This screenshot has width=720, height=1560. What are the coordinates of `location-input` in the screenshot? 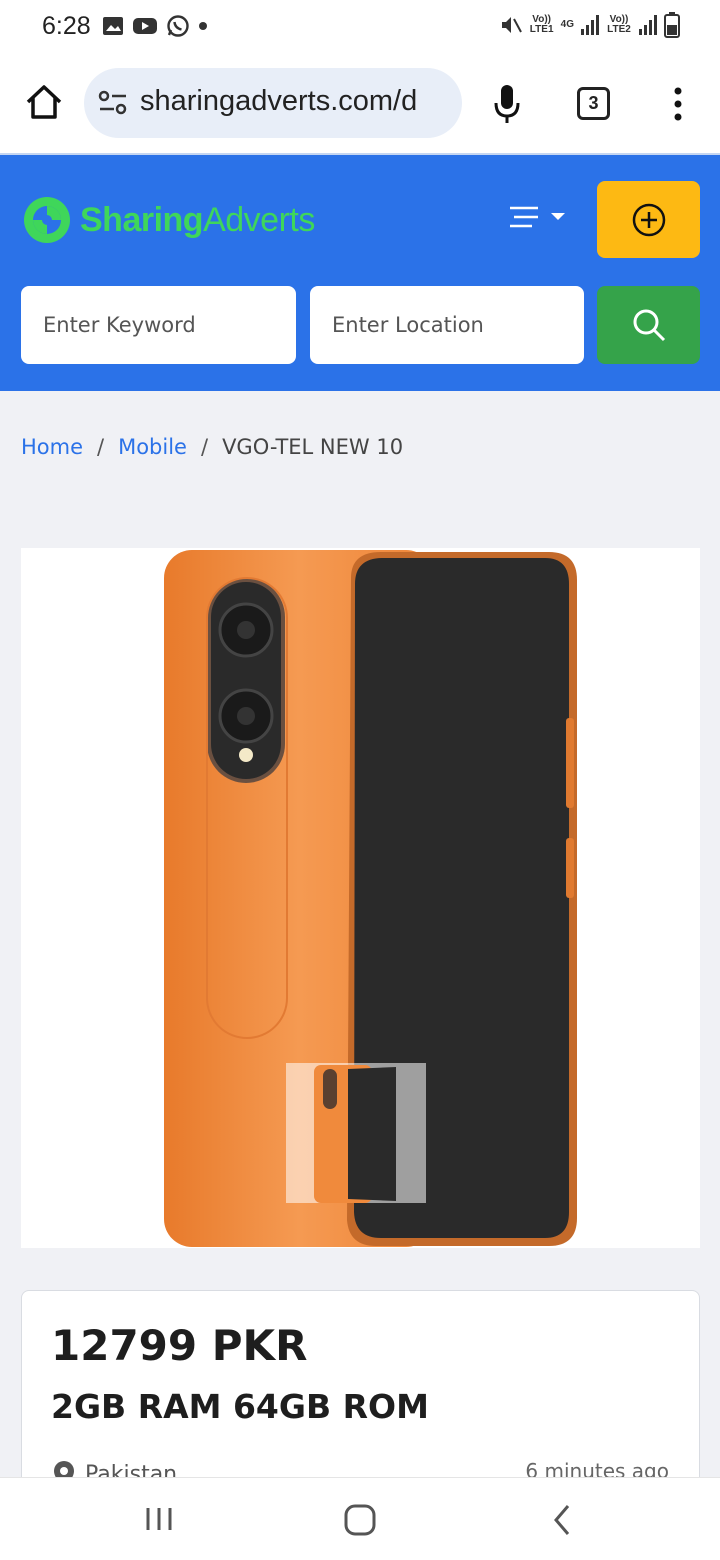 It's located at (447, 325).